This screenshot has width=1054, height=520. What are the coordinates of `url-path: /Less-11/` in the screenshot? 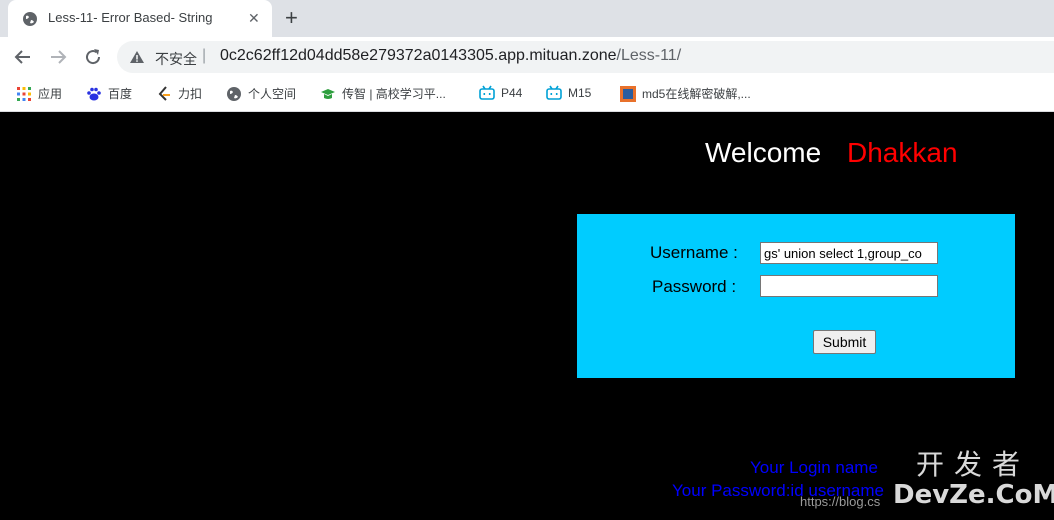 It's located at (649, 55).